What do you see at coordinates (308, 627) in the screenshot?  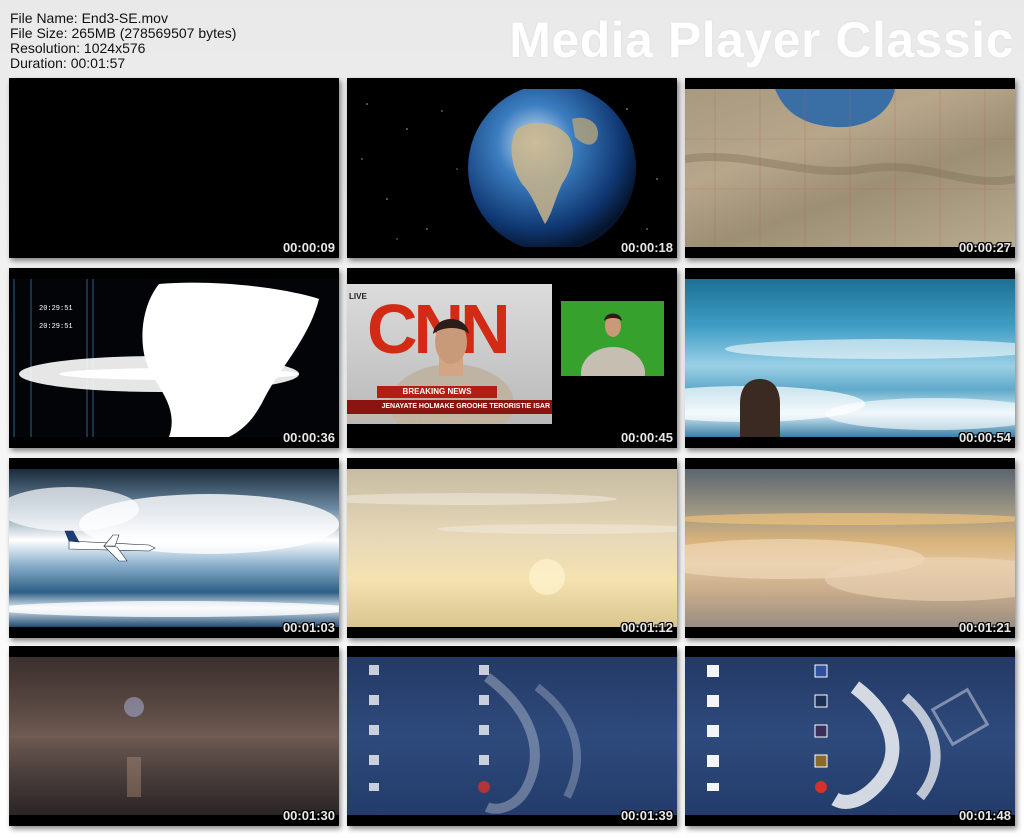 I see `timestamp: 00:01:03` at bounding box center [308, 627].